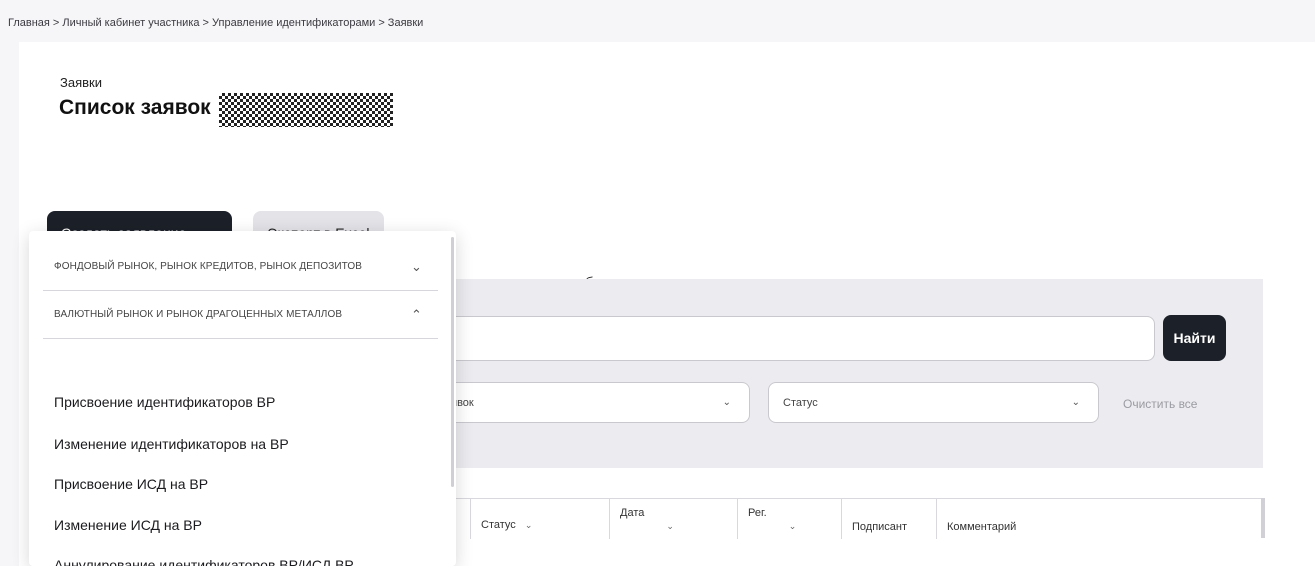 This screenshot has height=566, width=1315. What do you see at coordinates (1101, 519) in the screenshot?
I see `column-header-comment: Комментарий` at bounding box center [1101, 519].